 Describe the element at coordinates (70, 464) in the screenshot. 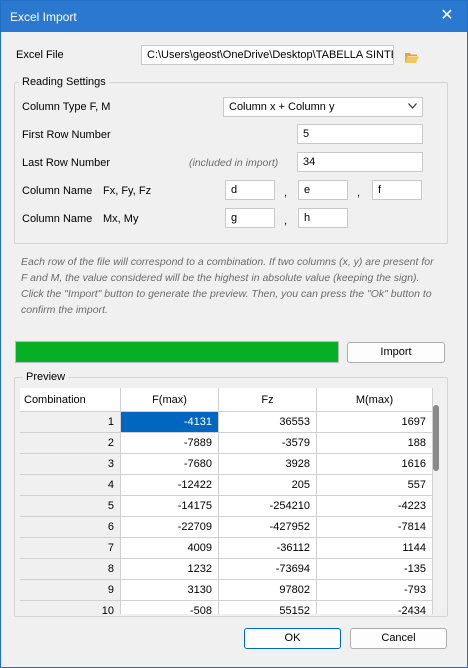

I see `row-header-cell: 3` at that location.